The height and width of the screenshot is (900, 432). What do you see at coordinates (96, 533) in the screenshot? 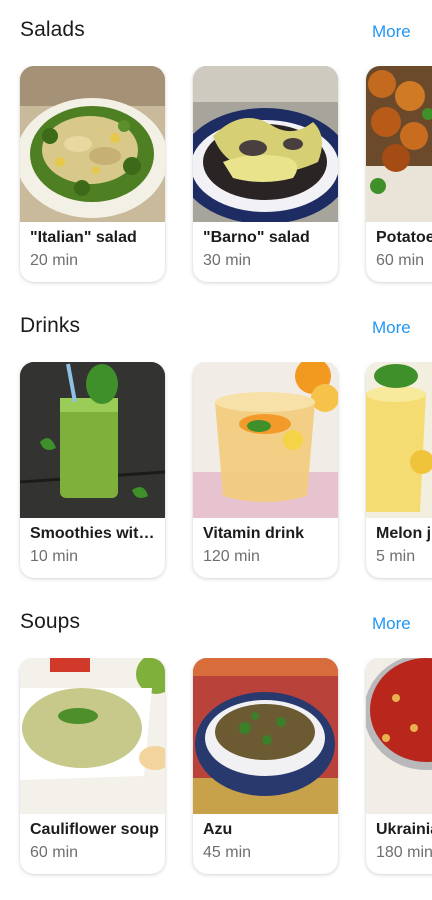
I see `recipe-title: Smoothies with spinach` at bounding box center [96, 533].